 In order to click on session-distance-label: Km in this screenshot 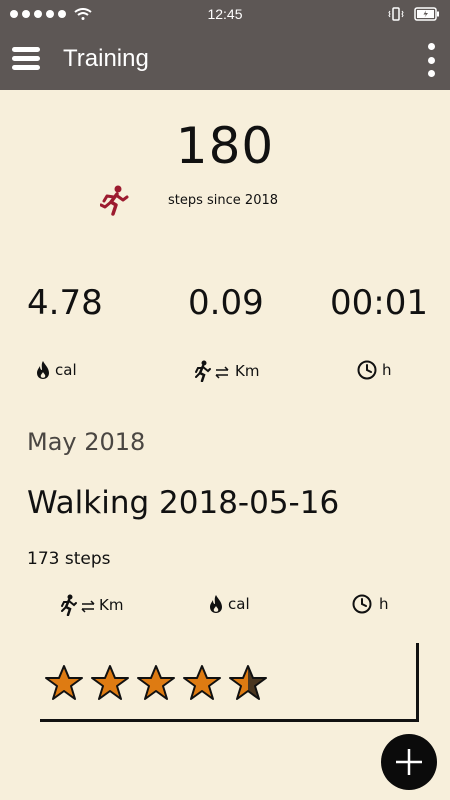, I will do `click(111, 605)`.